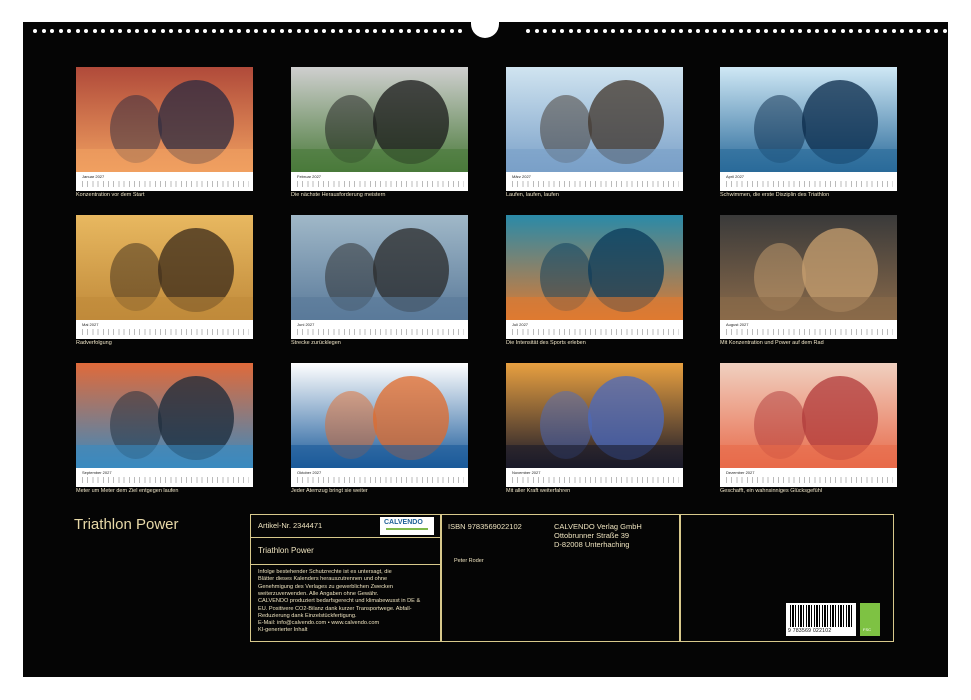  Describe the element at coordinates (808, 477) in the screenshot. I see `month-calendar-strip: Dezember 2027` at that location.